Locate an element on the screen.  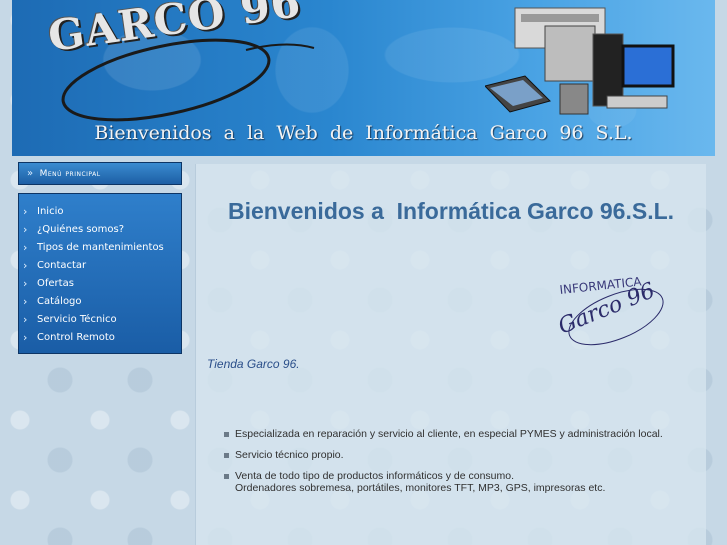
double-chevron-icon: » is located at coordinates (30, 173).